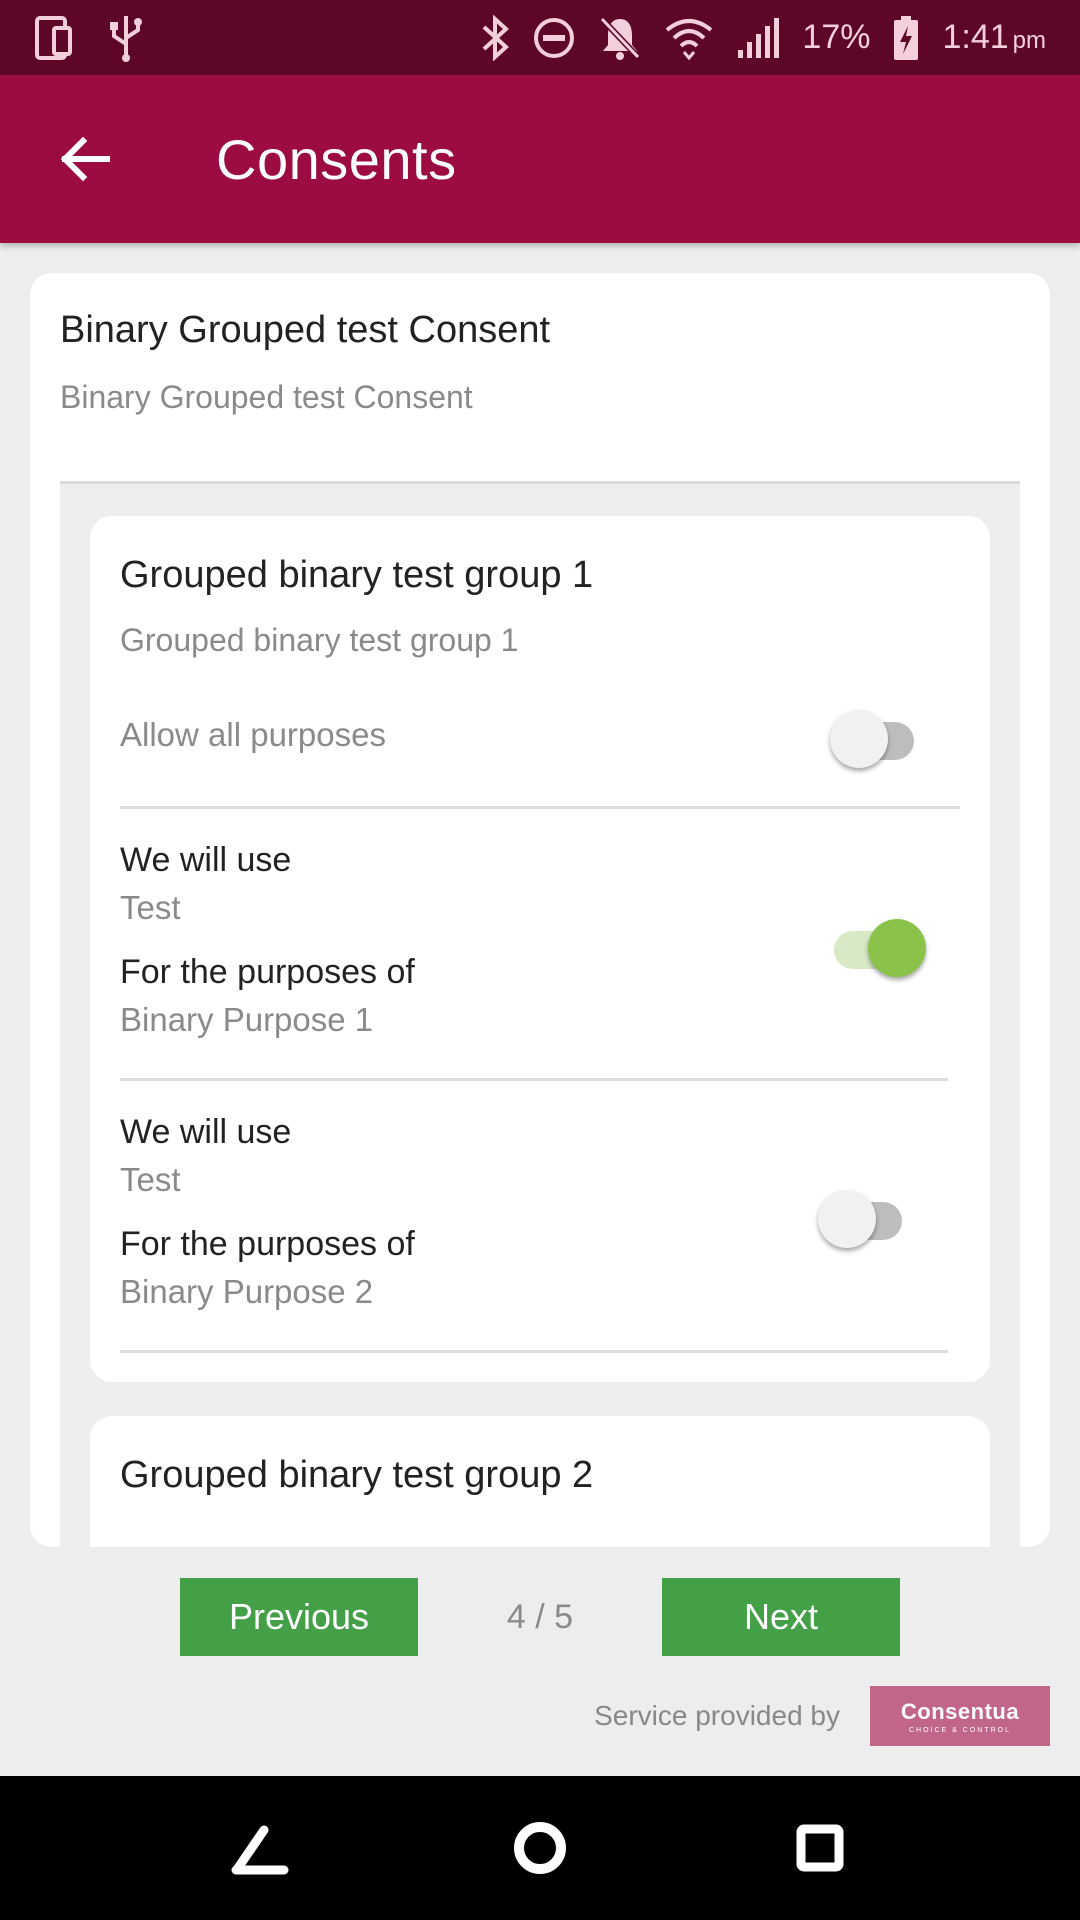 This screenshot has width=1080, height=1920. Describe the element at coordinates (758, 38) in the screenshot. I see `signal-icon` at that location.